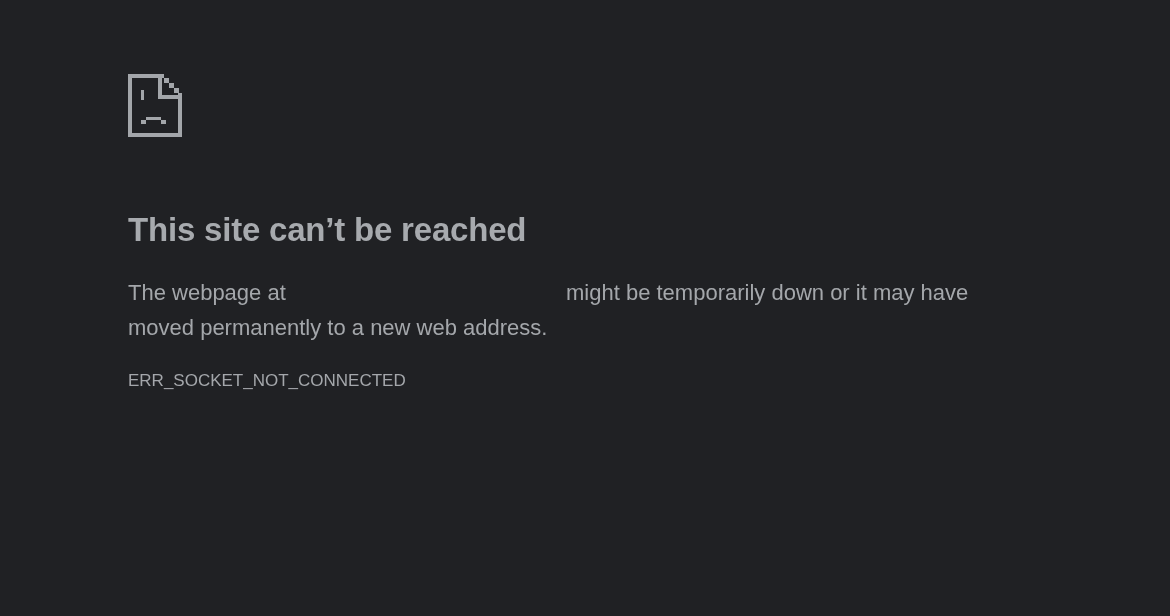 The height and width of the screenshot is (616, 1170). I want to click on sad-document-icon, so click(155, 105).